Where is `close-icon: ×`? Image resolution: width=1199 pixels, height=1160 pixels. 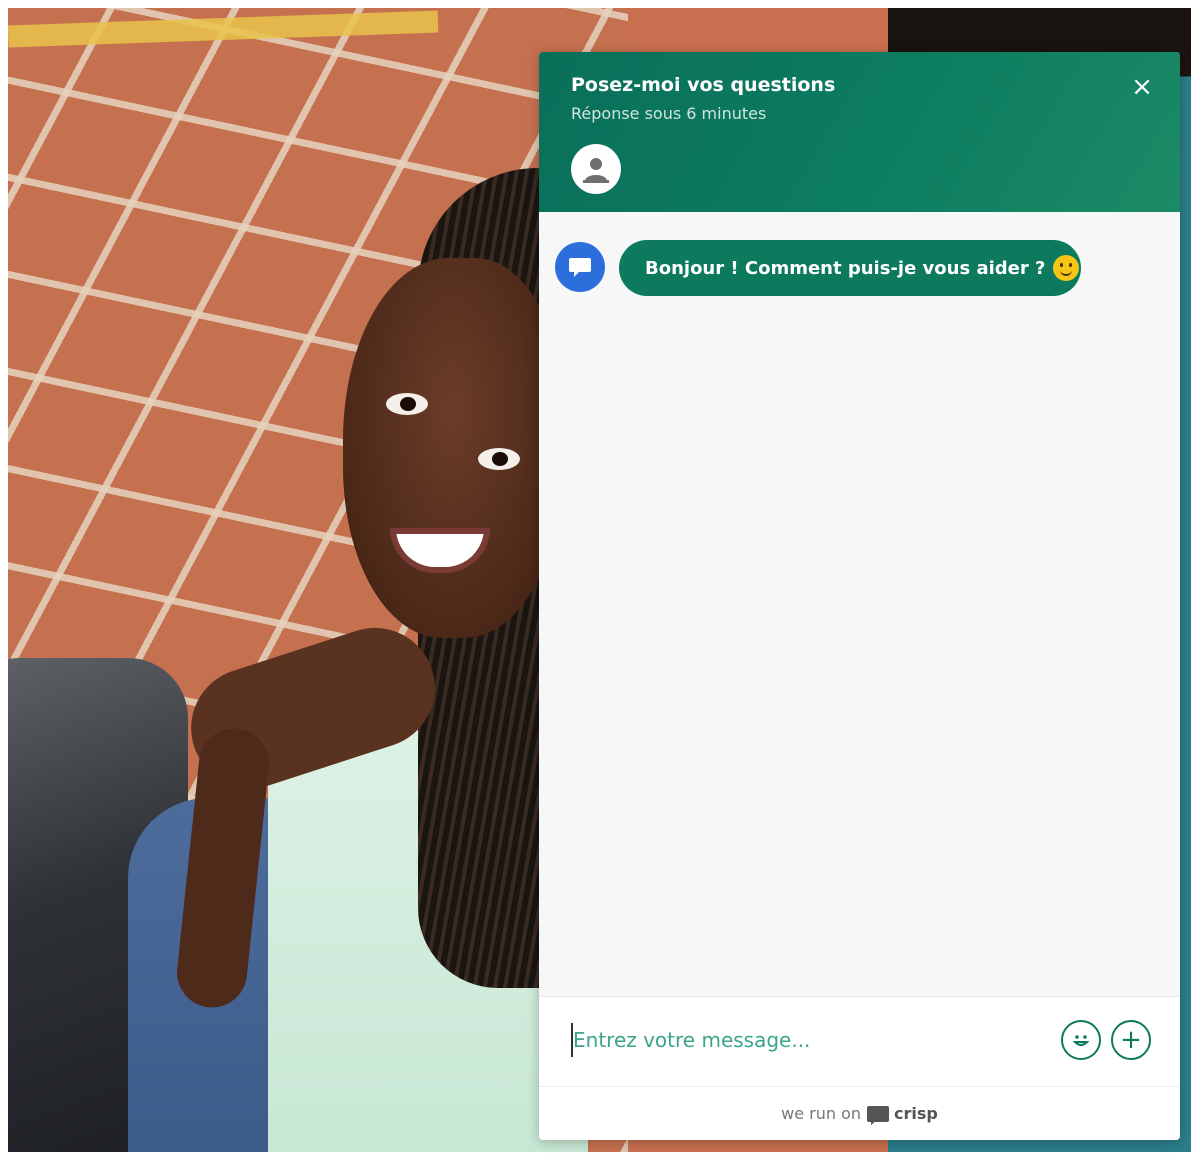 close-icon: × is located at coordinates (1142, 87).